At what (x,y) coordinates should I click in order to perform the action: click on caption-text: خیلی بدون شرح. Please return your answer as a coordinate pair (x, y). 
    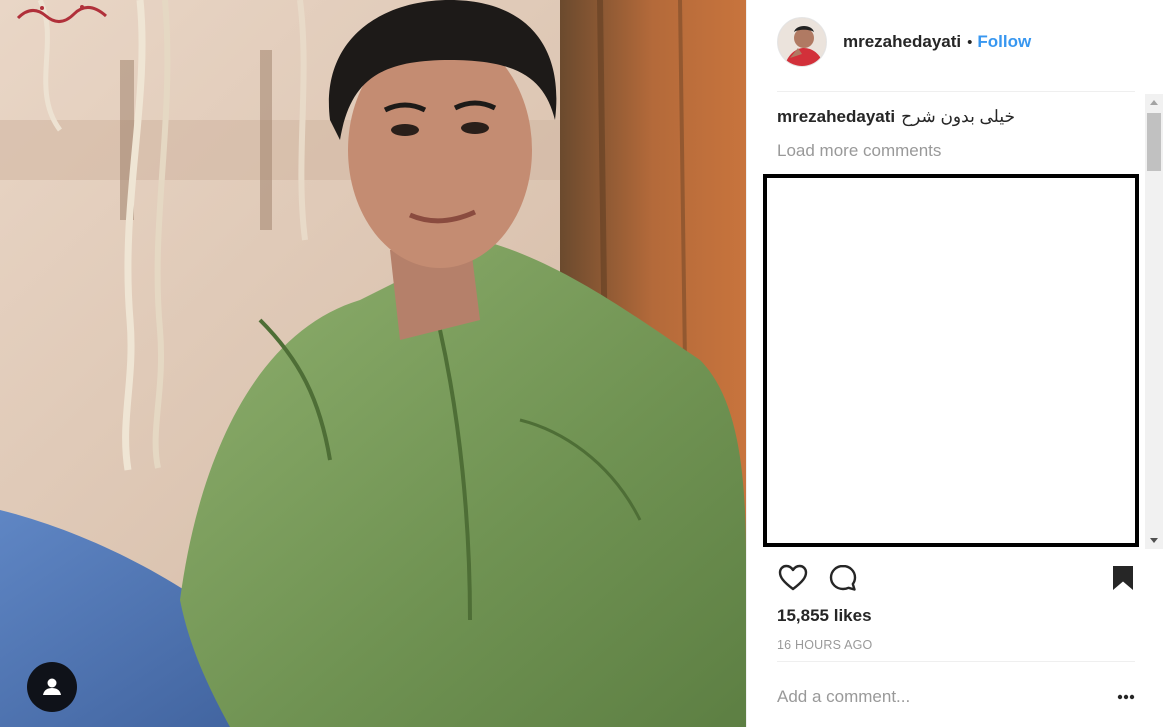
    Looking at the image, I should click on (958, 116).